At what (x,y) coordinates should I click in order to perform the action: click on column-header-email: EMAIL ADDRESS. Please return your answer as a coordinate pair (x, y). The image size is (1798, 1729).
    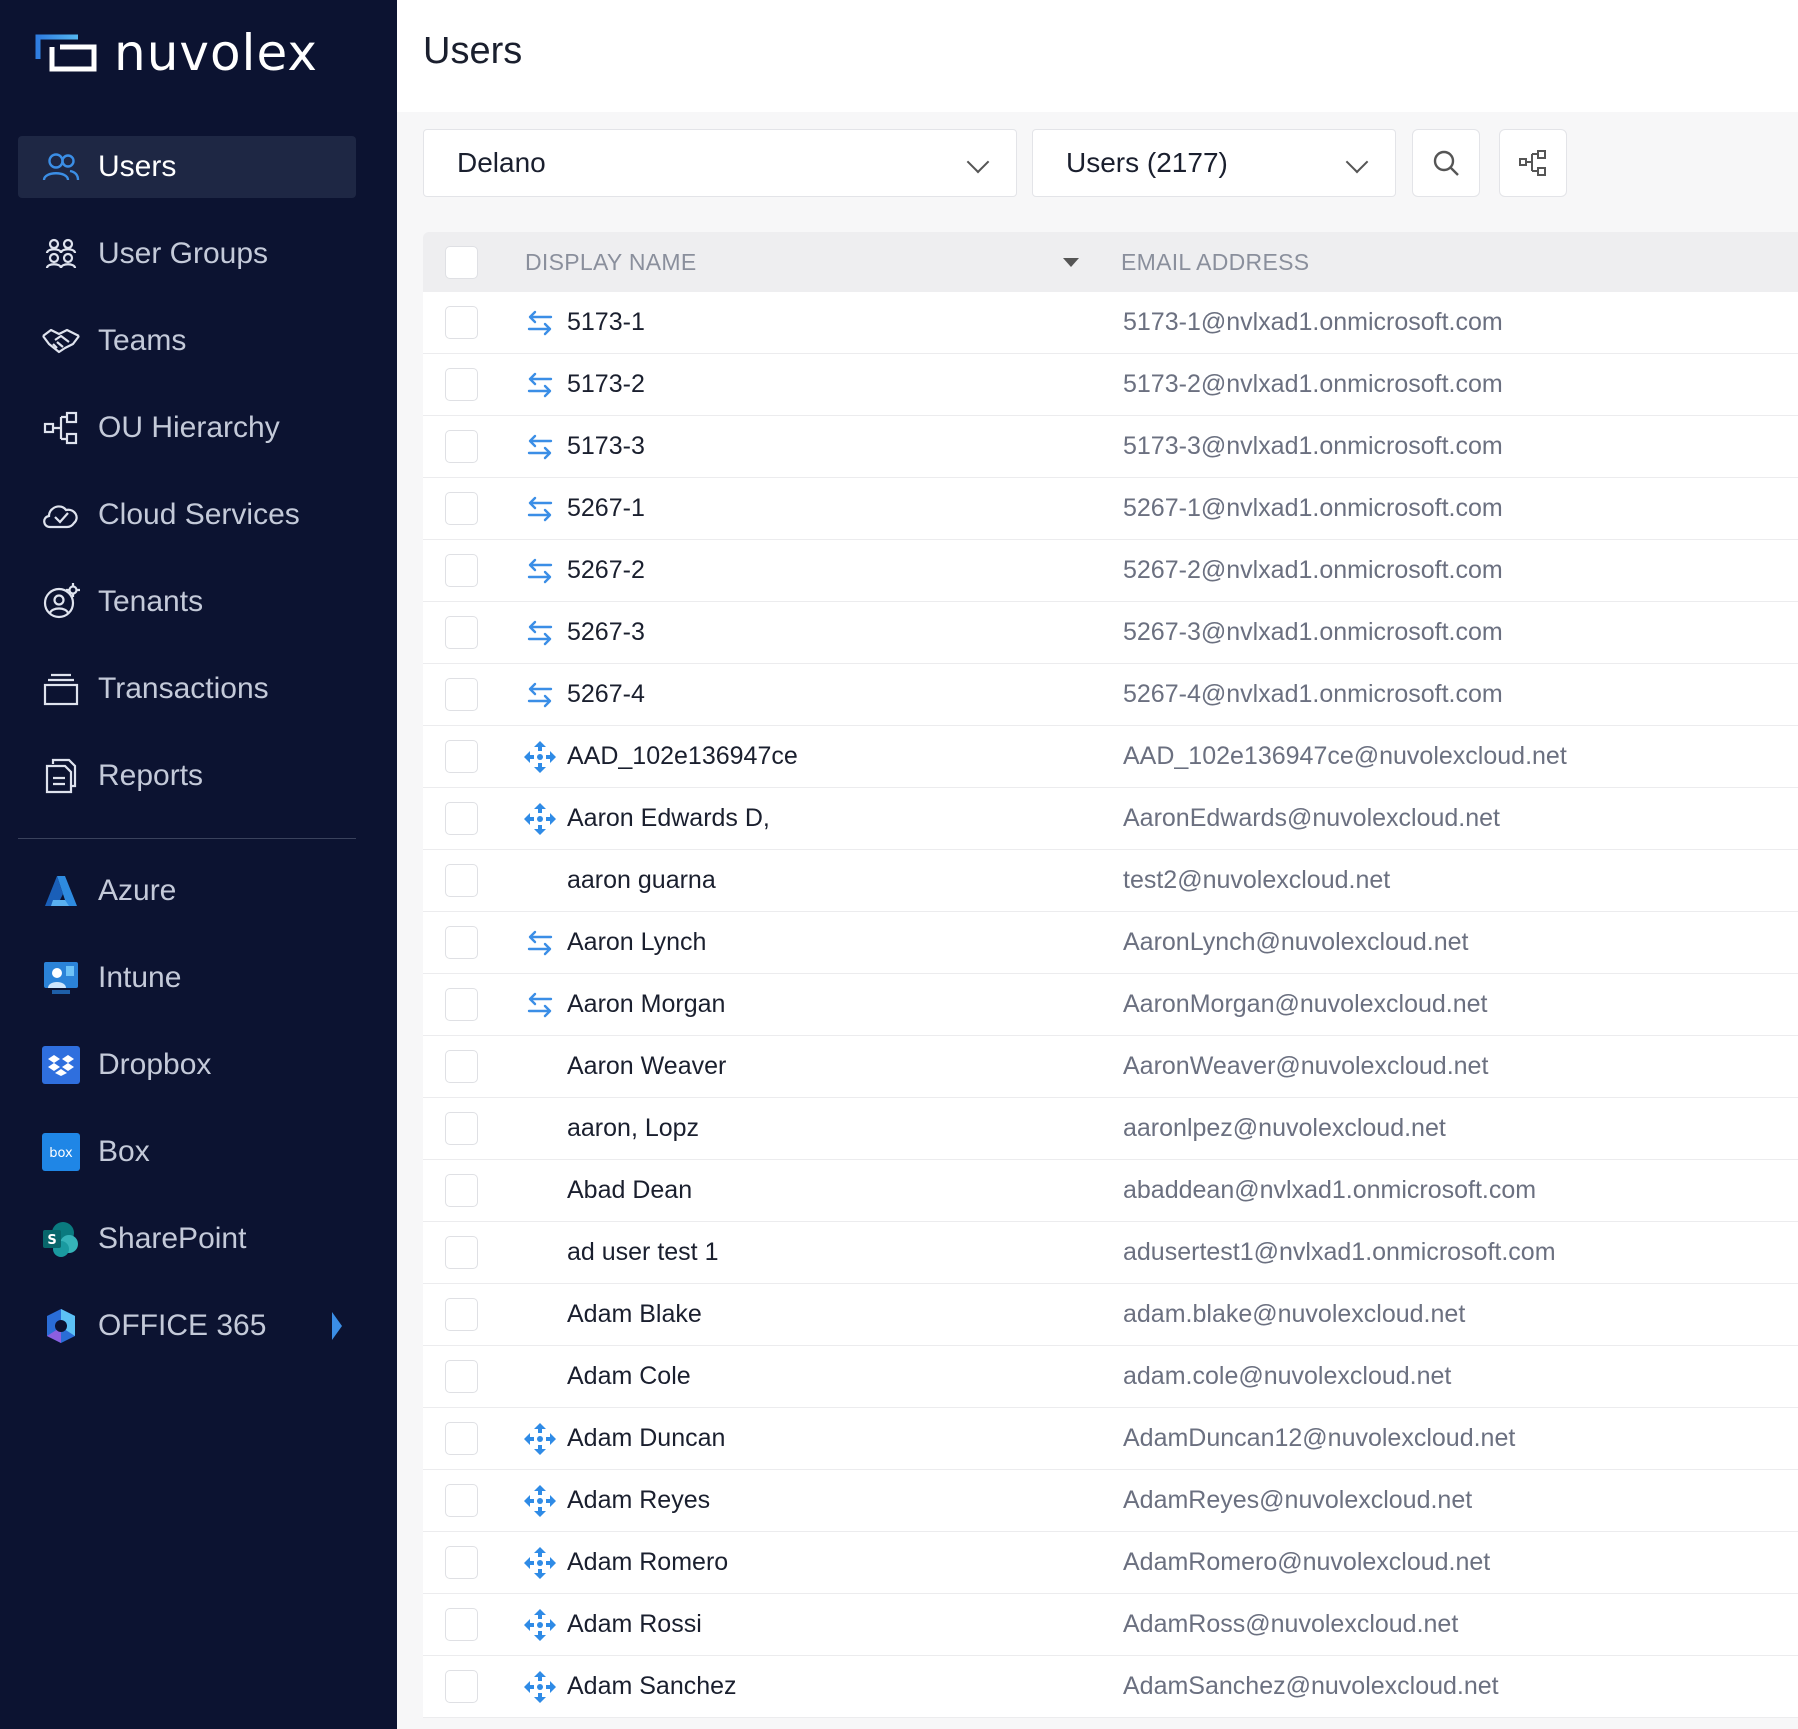
    Looking at the image, I should click on (1215, 262).